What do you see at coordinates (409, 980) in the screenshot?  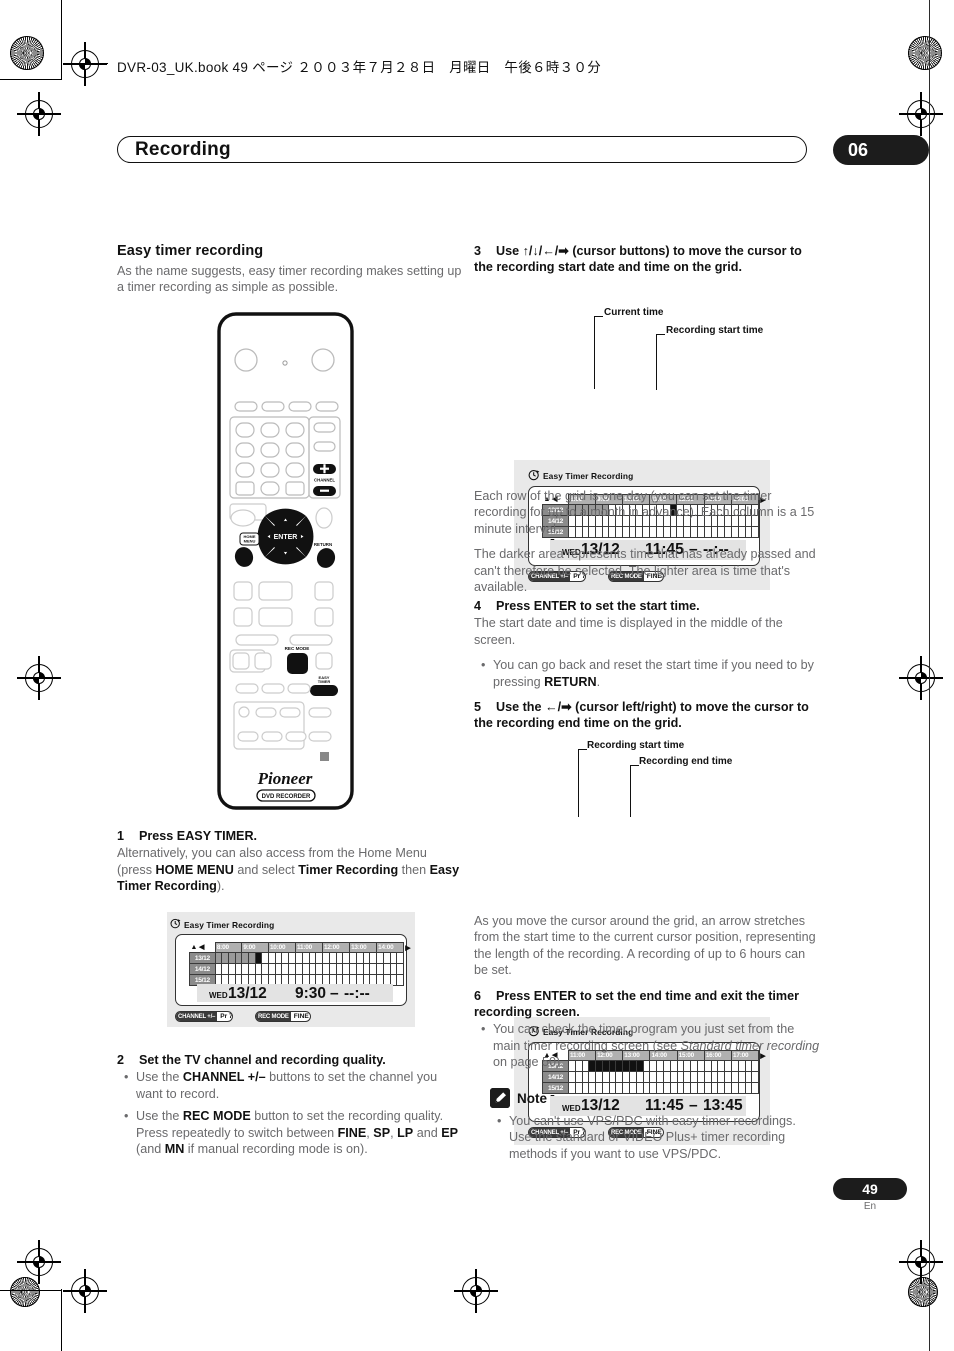 I see `osd-grid-row-pad` at bounding box center [409, 980].